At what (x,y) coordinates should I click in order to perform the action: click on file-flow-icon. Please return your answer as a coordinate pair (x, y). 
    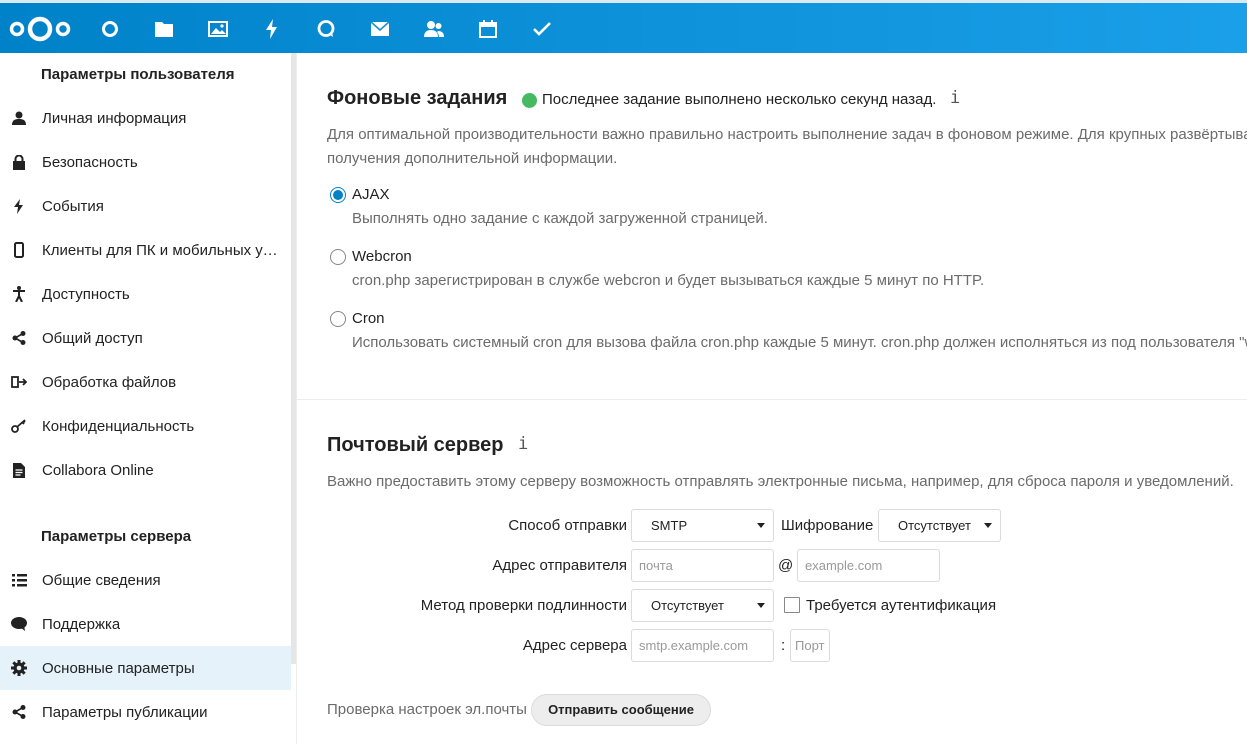
    Looking at the image, I should click on (19, 382).